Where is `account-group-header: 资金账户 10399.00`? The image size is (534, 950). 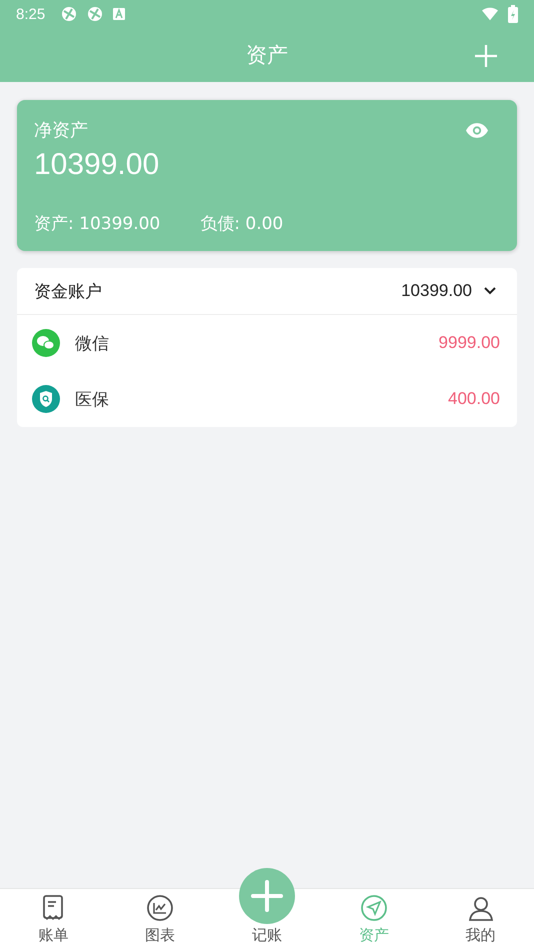
account-group-header: 资金账户 10399.00 is located at coordinates (267, 291).